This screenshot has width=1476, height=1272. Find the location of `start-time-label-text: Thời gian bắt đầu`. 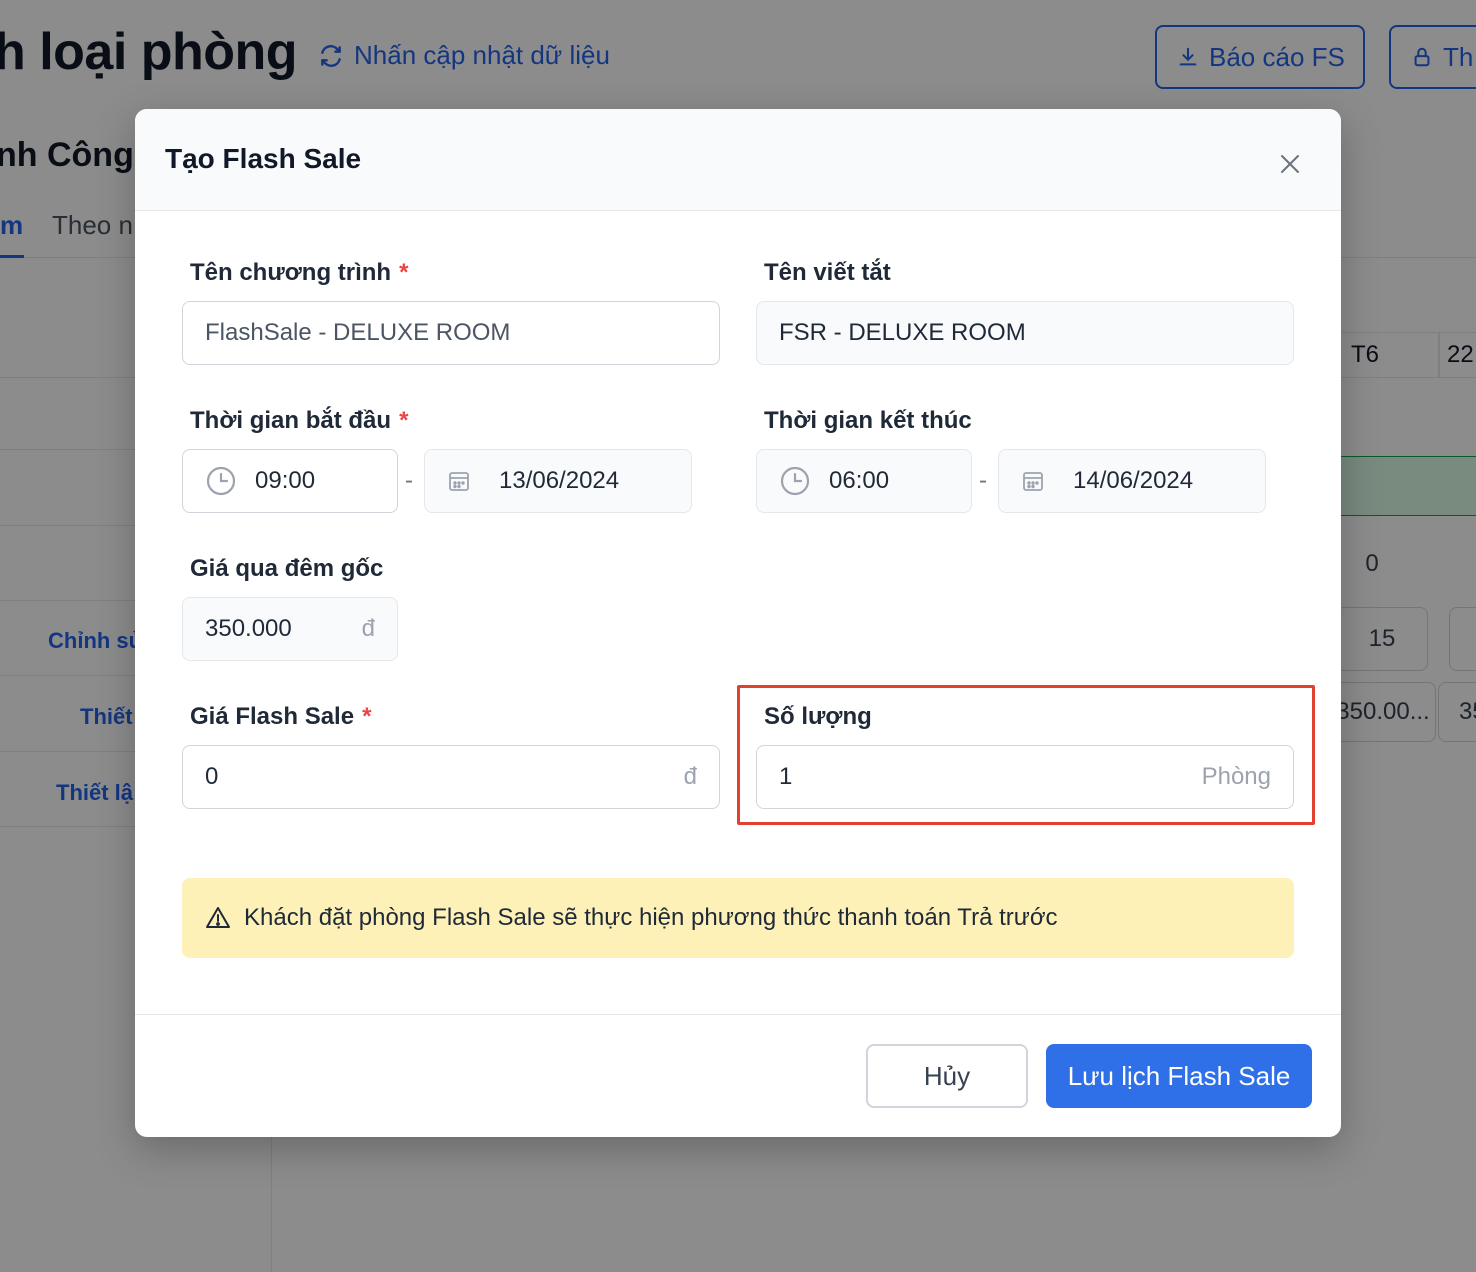

start-time-label-text: Thời gian bắt đầu is located at coordinates (291, 420).